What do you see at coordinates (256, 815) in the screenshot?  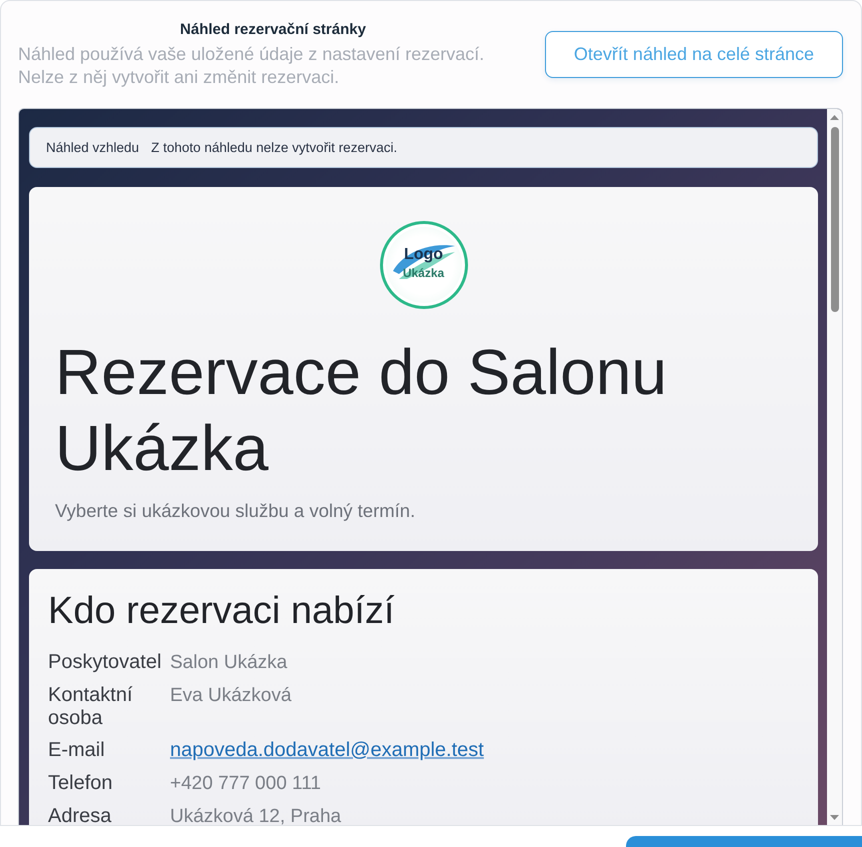 I see `detail-value: Ukázková 12, Praha` at bounding box center [256, 815].